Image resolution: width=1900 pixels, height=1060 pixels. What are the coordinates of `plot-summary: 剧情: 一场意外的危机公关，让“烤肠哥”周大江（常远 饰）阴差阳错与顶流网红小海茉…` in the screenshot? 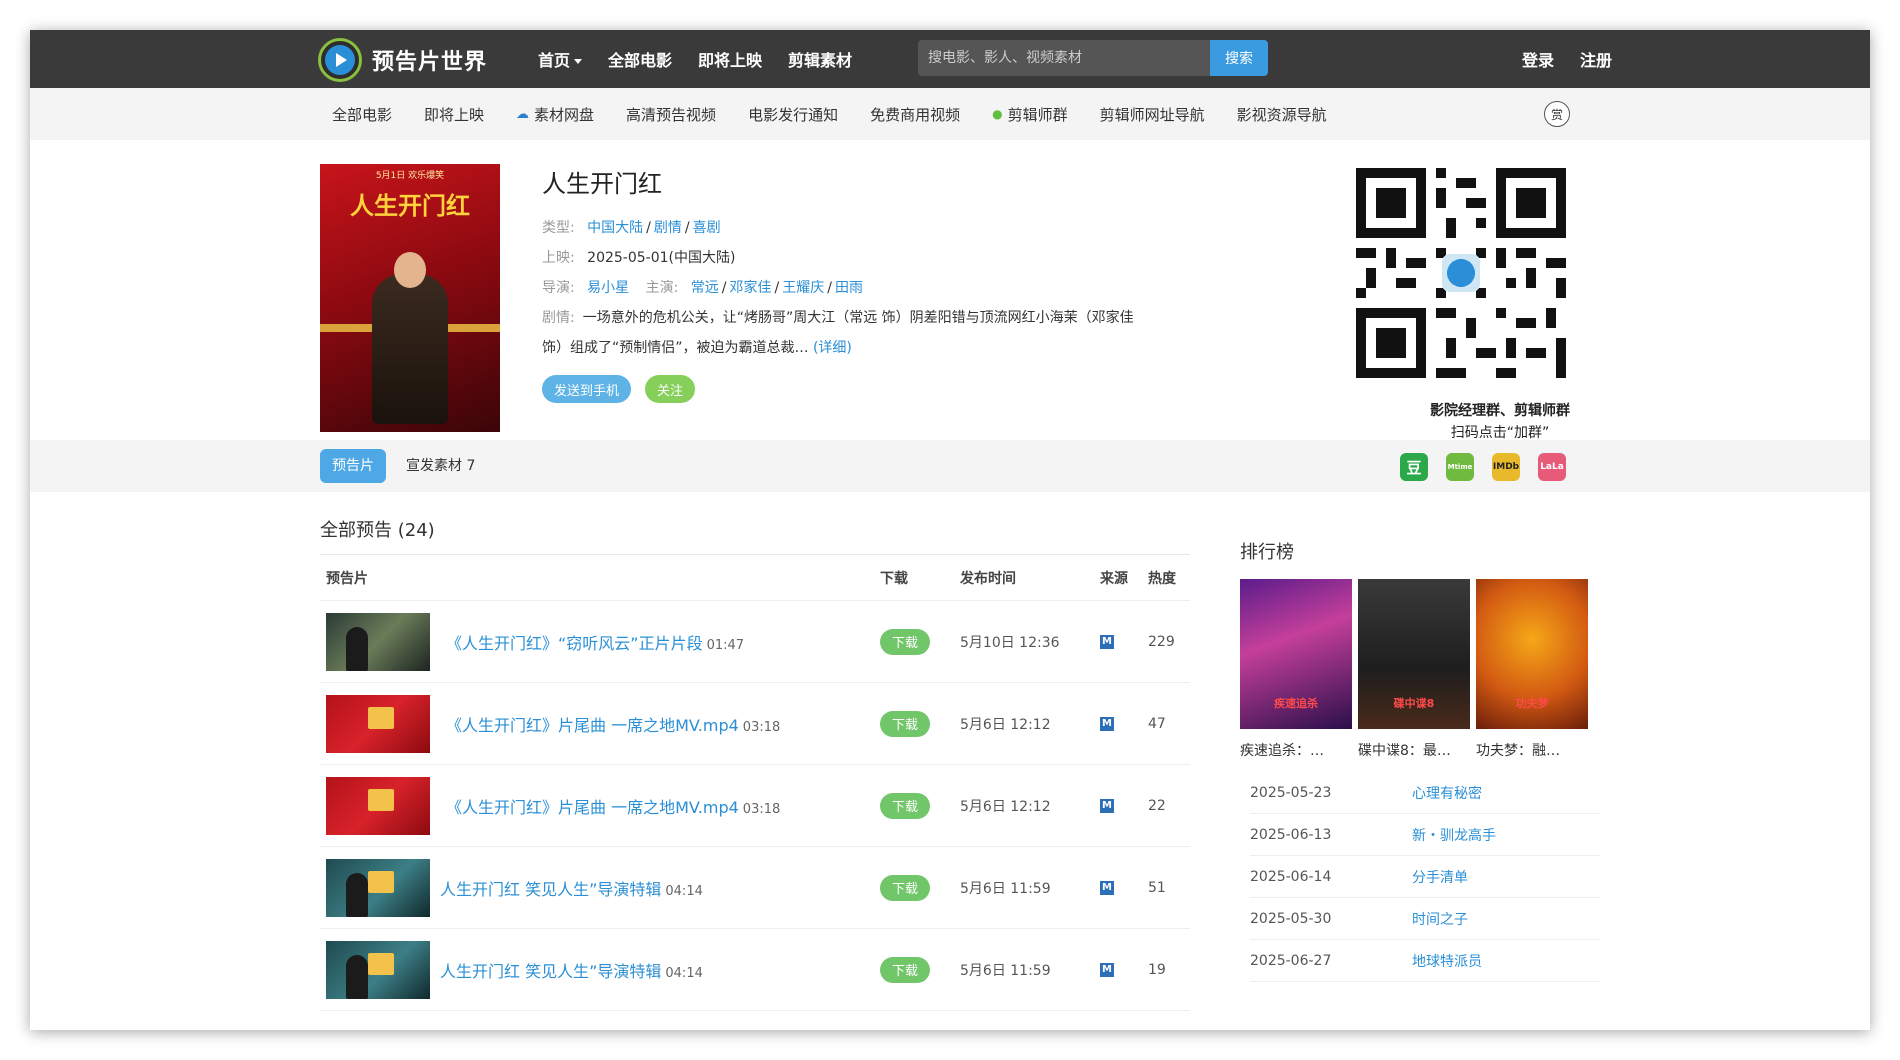 It's located at (838, 333).